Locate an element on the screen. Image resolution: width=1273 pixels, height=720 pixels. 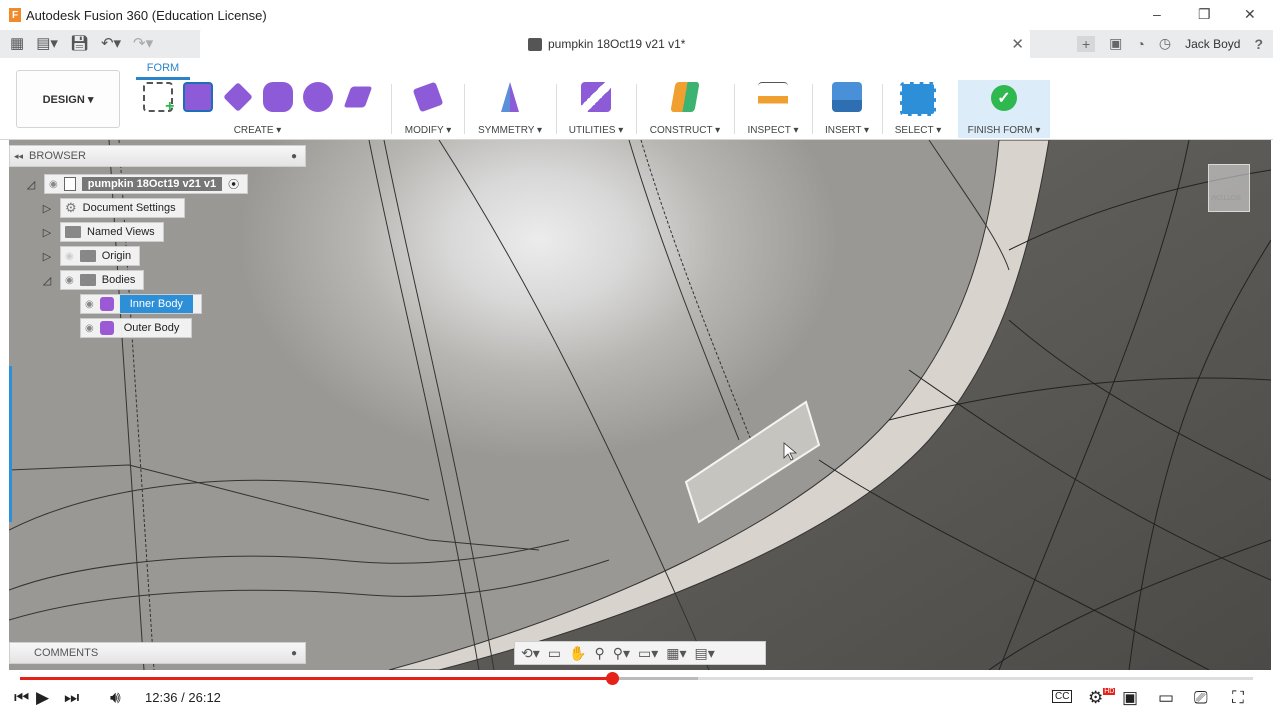
redo-icon: ↷▾ is located at coordinates (143, 43).